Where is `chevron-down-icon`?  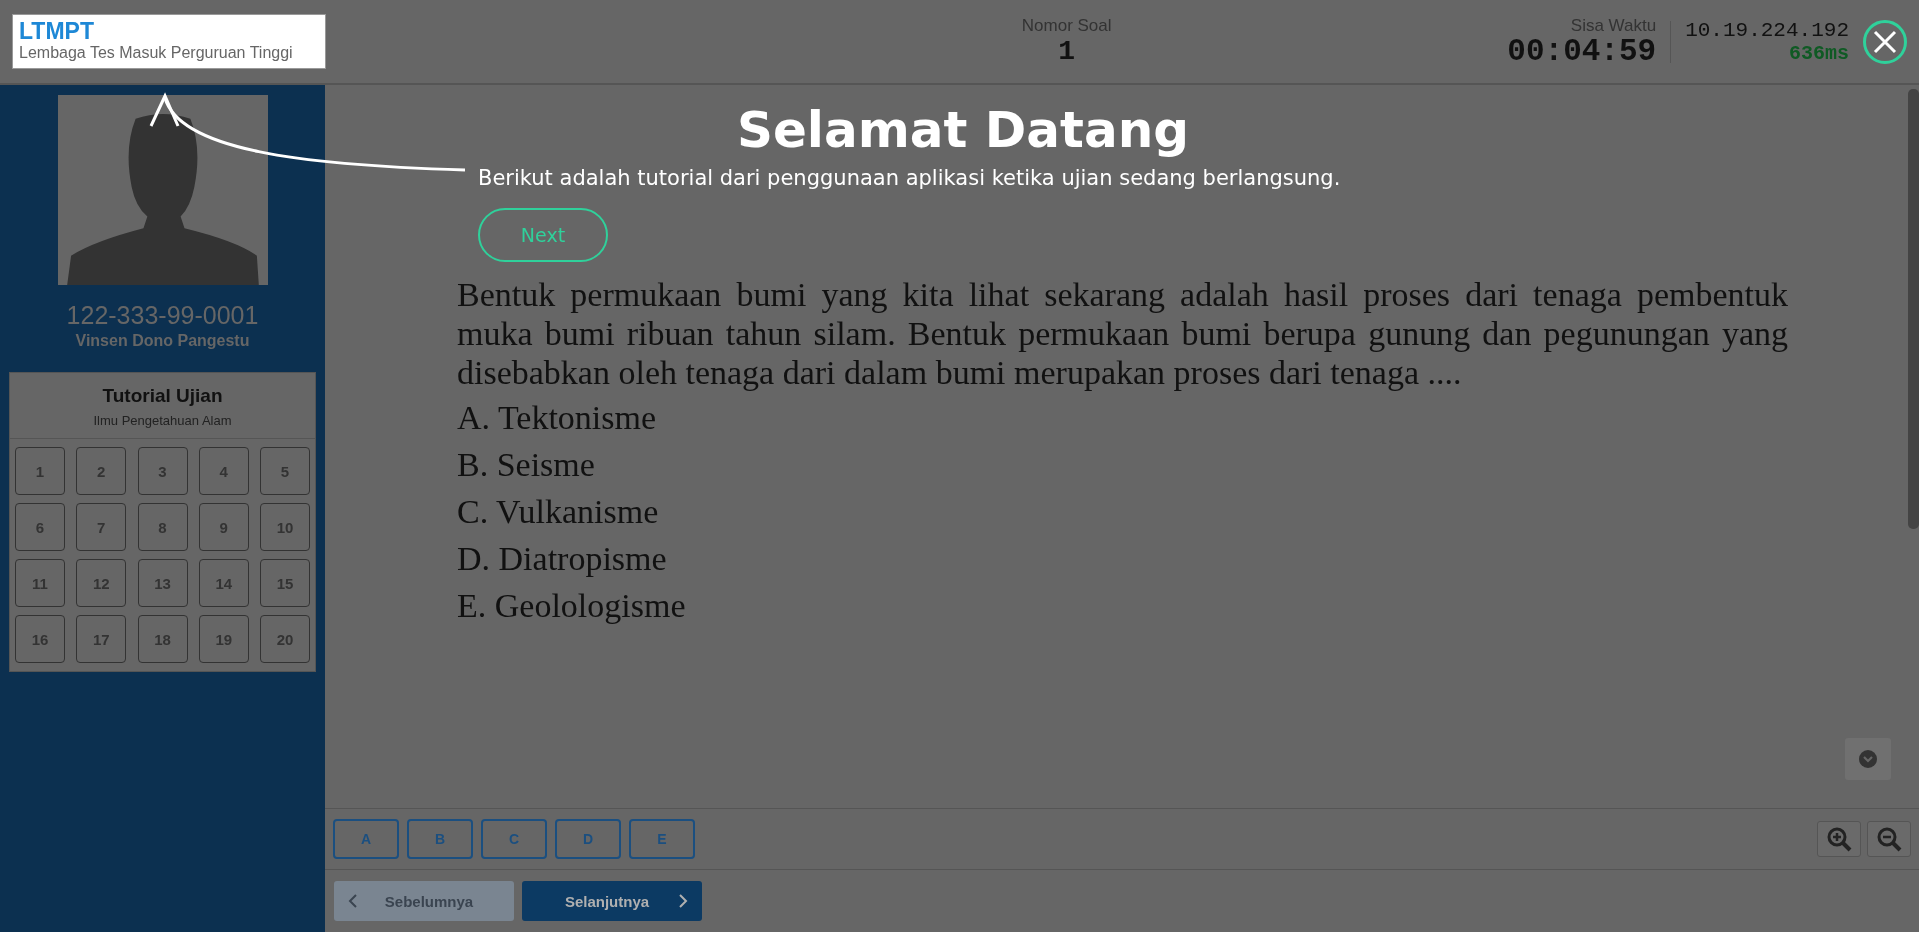
chevron-down-icon is located at coordinates (1868, 759).